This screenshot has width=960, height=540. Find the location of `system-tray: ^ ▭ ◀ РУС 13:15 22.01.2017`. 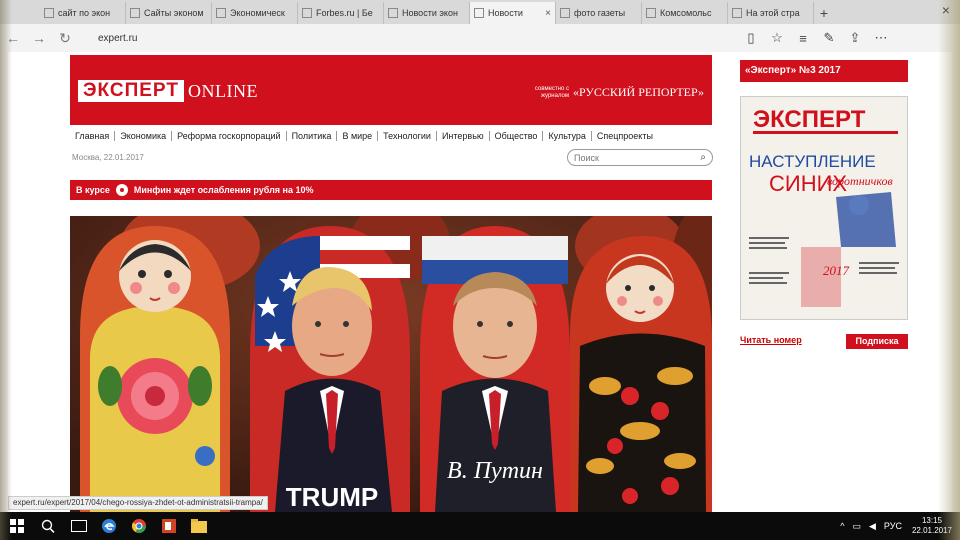

system-tray: ^ ▭ ◀ РУС 13:15 22.01.2017 is located at coordinates (892, 526).